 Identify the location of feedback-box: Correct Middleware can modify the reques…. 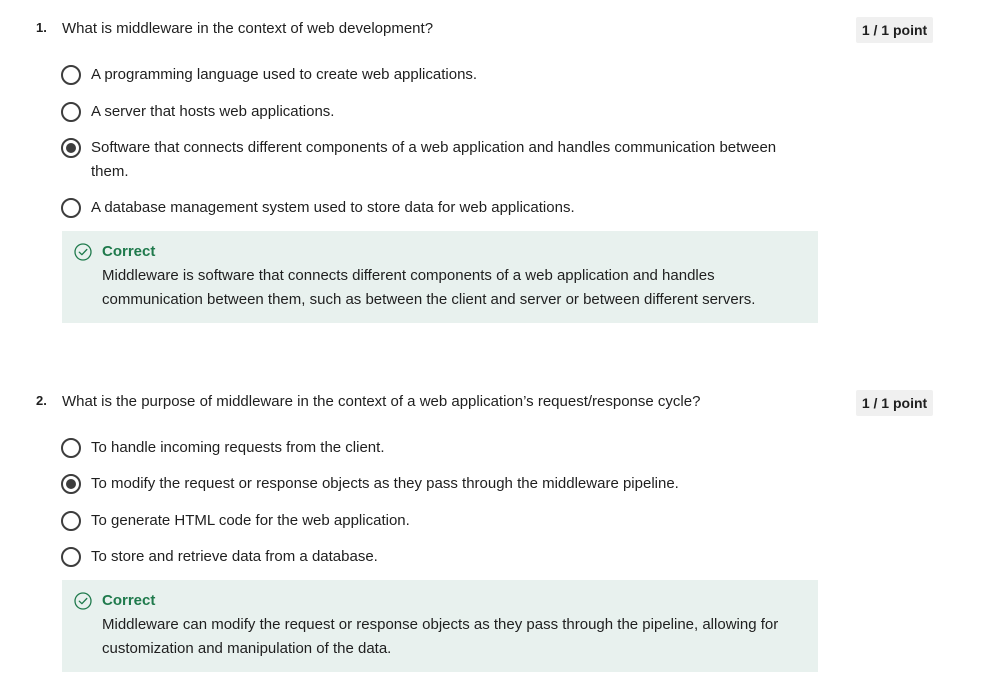
(440, 626).